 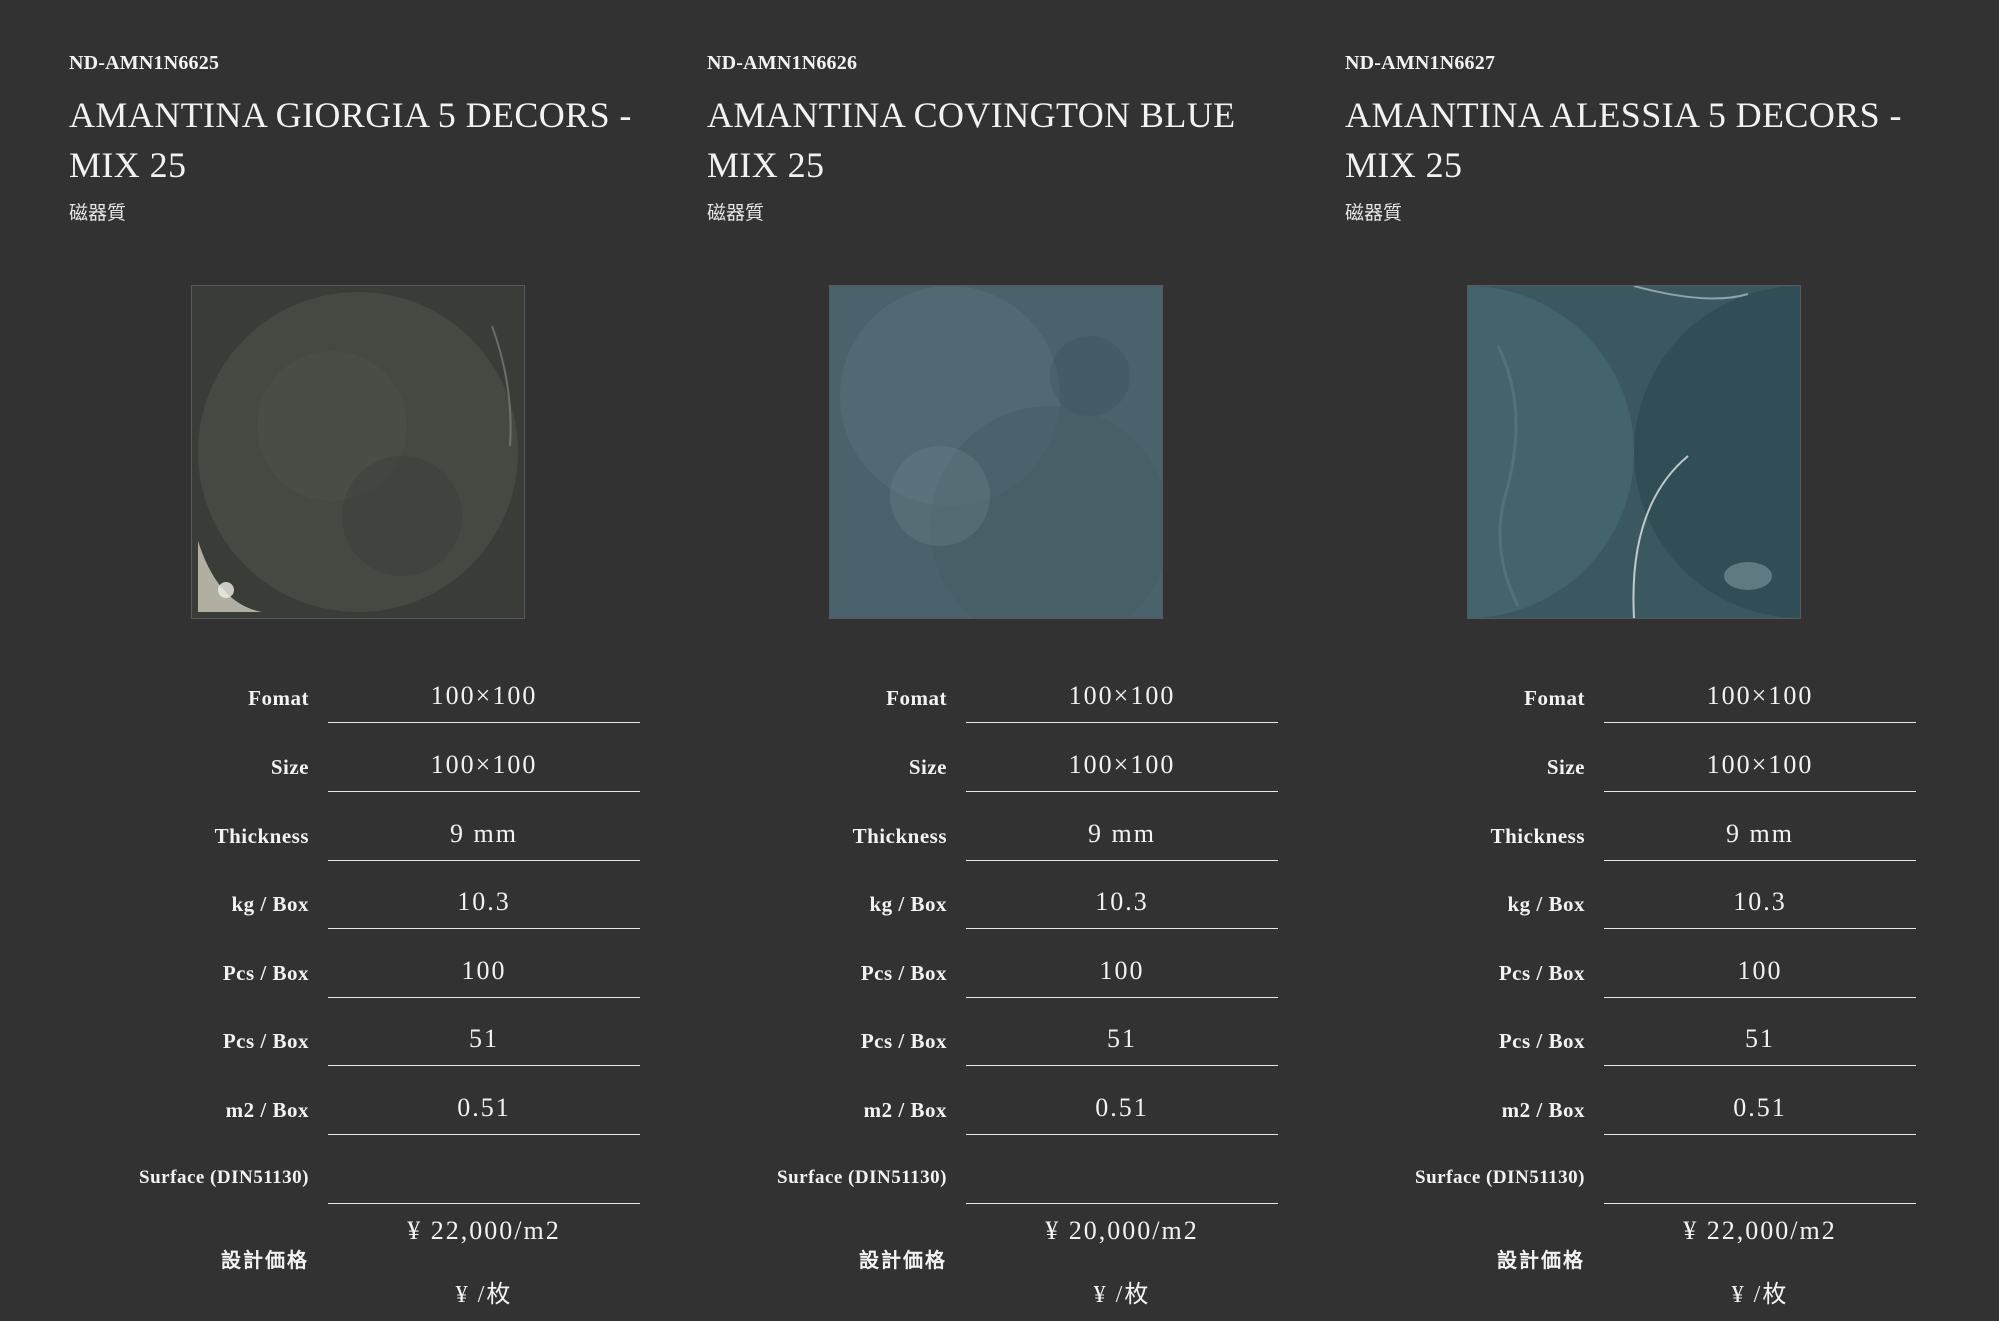 I want to click on product-title: AMANTINA GIORGIA 5 DECORS - MIX 25, so click(x=364, y=140).